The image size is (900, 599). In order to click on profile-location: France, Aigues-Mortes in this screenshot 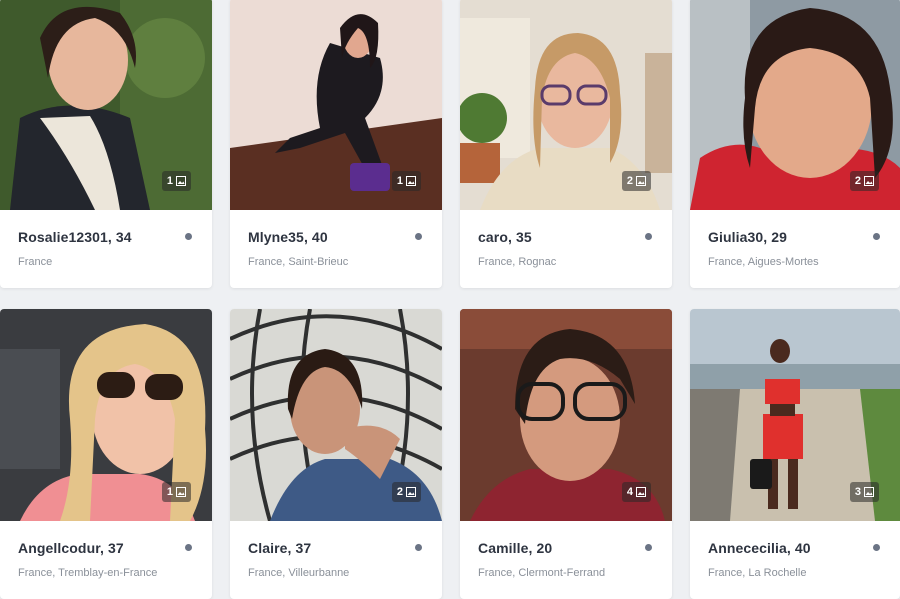, I will do `click(763, 262)`.